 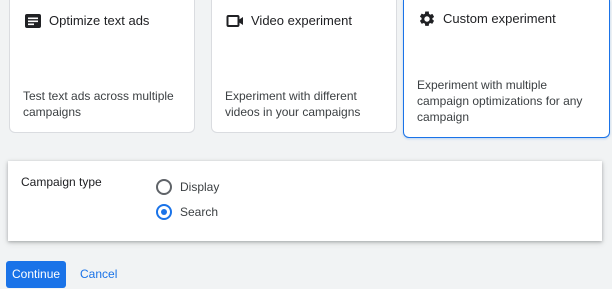 I want to click on card-title: Video experiment, so click(x=301, y=20).